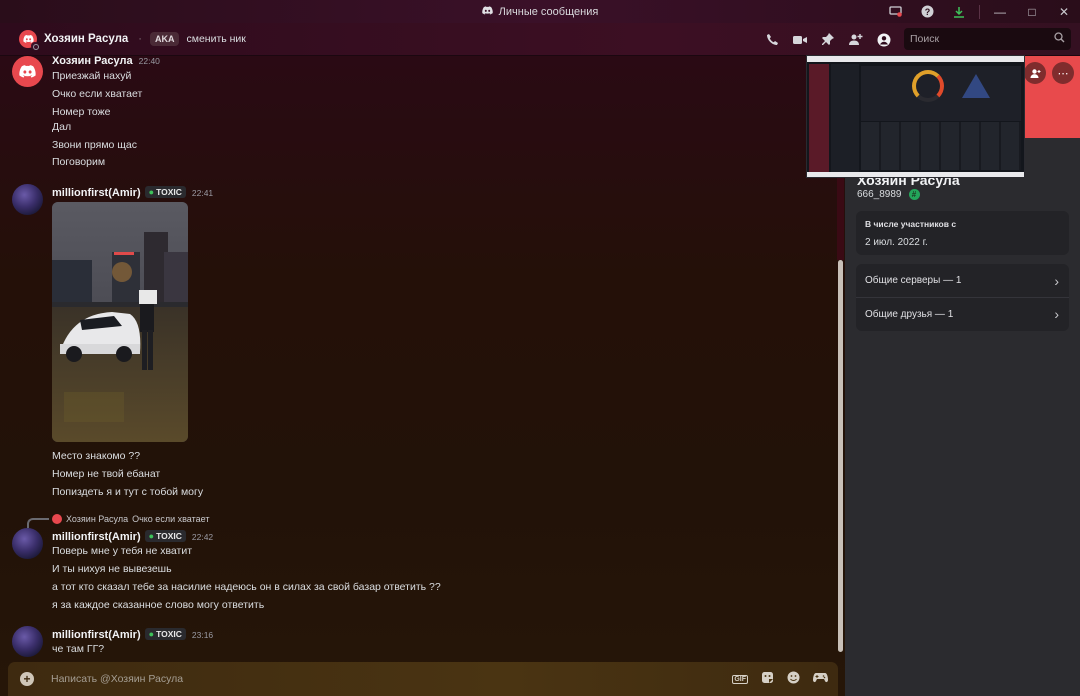 The image size is (1080, 696). I want to click on message-author: millionfirst(Amir) ● TOXIC 22:42, so click(132, 536).